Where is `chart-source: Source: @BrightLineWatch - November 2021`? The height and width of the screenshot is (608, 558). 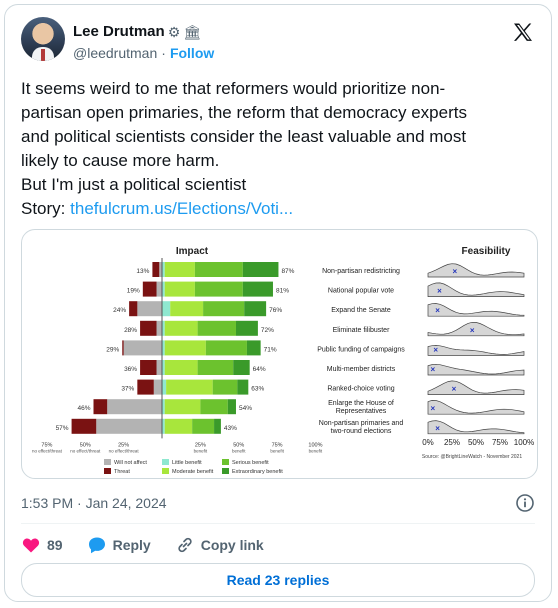
chart-source: Source: @BrightLineWatch - November 2021 is located at coordinates (472, 457).